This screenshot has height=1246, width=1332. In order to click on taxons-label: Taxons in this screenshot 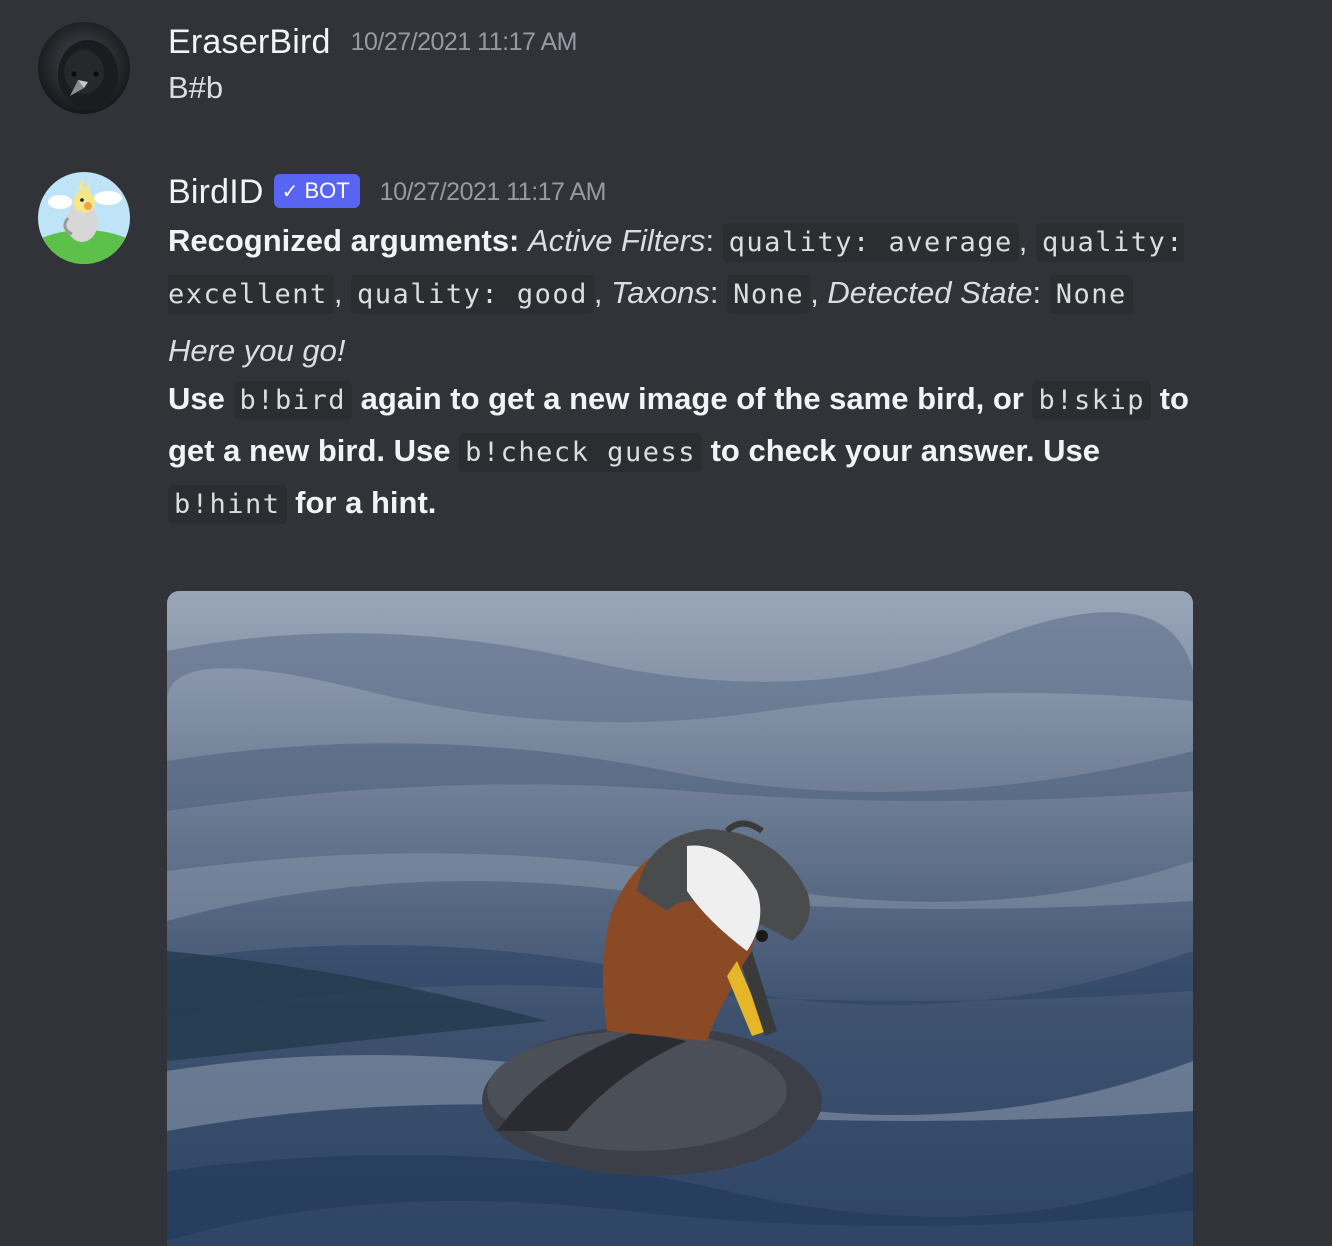, I will do `click(660, 292)`.